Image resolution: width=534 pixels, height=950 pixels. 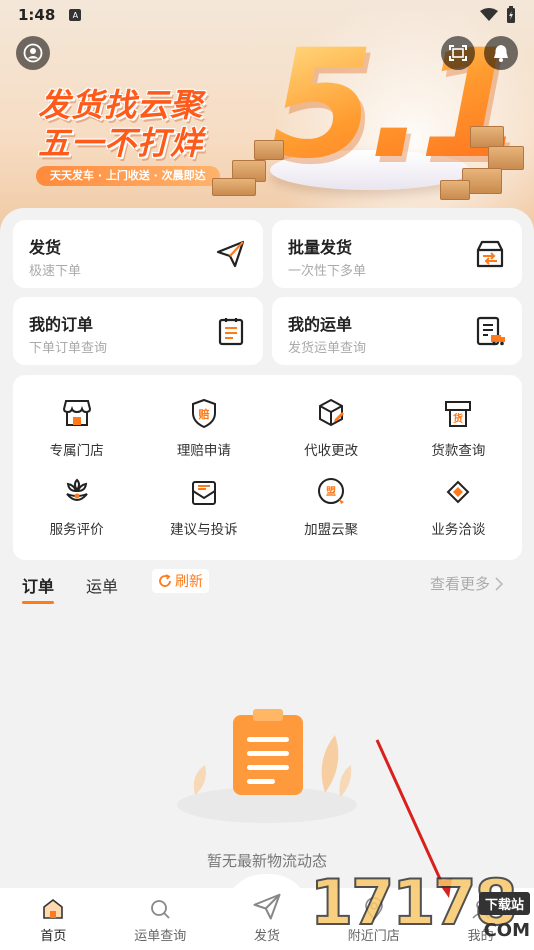 What do you see at coordinates (138, 254) in the screenshot?
I see `card-ship: 发货 极速下单` at bounding box center [138, 254].